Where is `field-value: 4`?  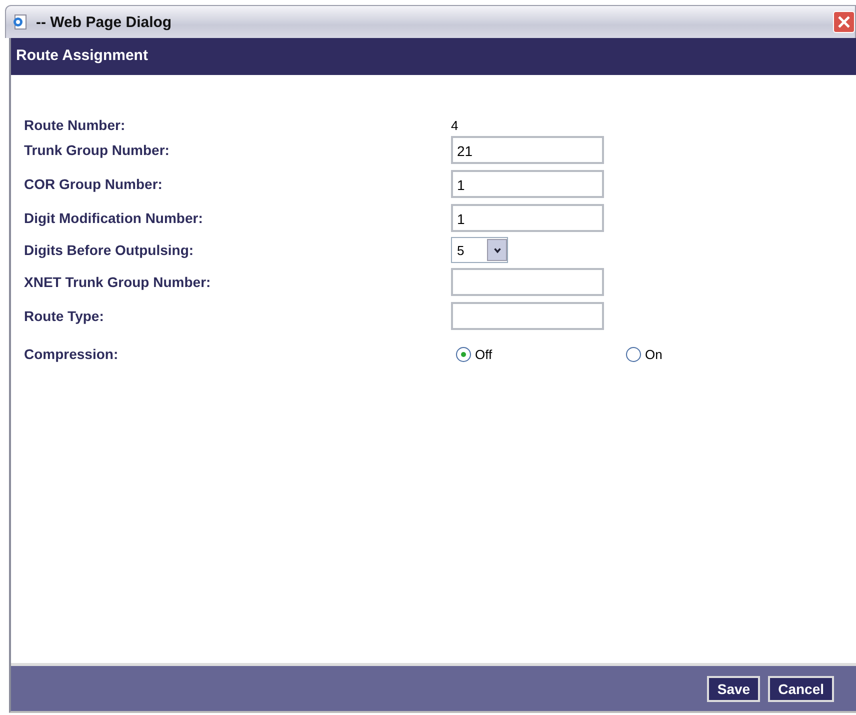
field-value: 4 is located at coordinates (454, 125).